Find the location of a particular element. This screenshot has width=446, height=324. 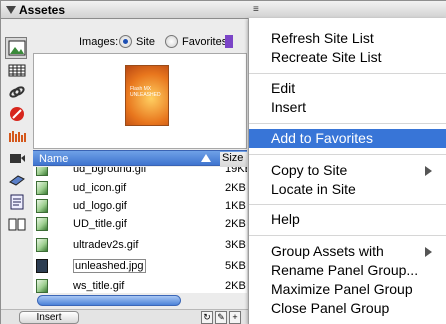

menu-item-label: Close Panel Group is located at coordinates (330, 308).